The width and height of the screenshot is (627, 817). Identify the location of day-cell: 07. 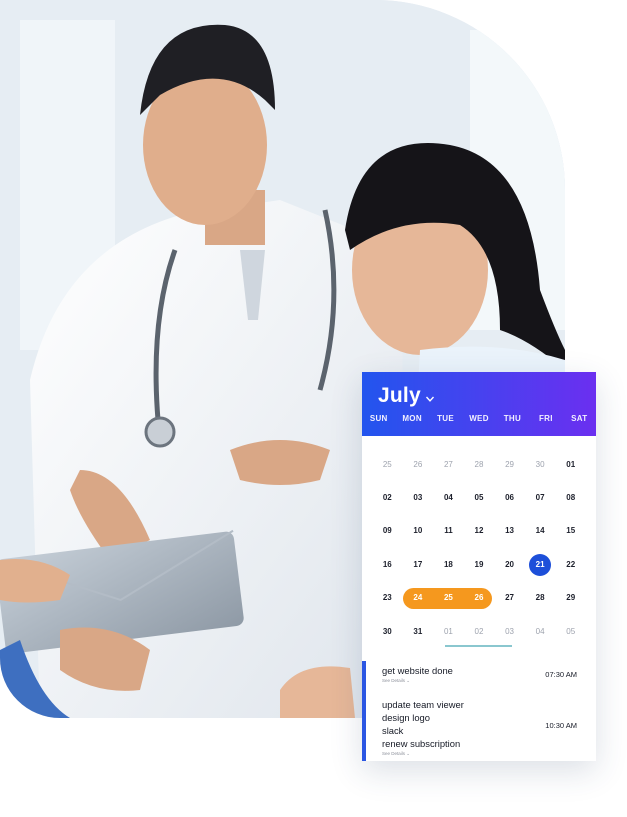
(540, 498).